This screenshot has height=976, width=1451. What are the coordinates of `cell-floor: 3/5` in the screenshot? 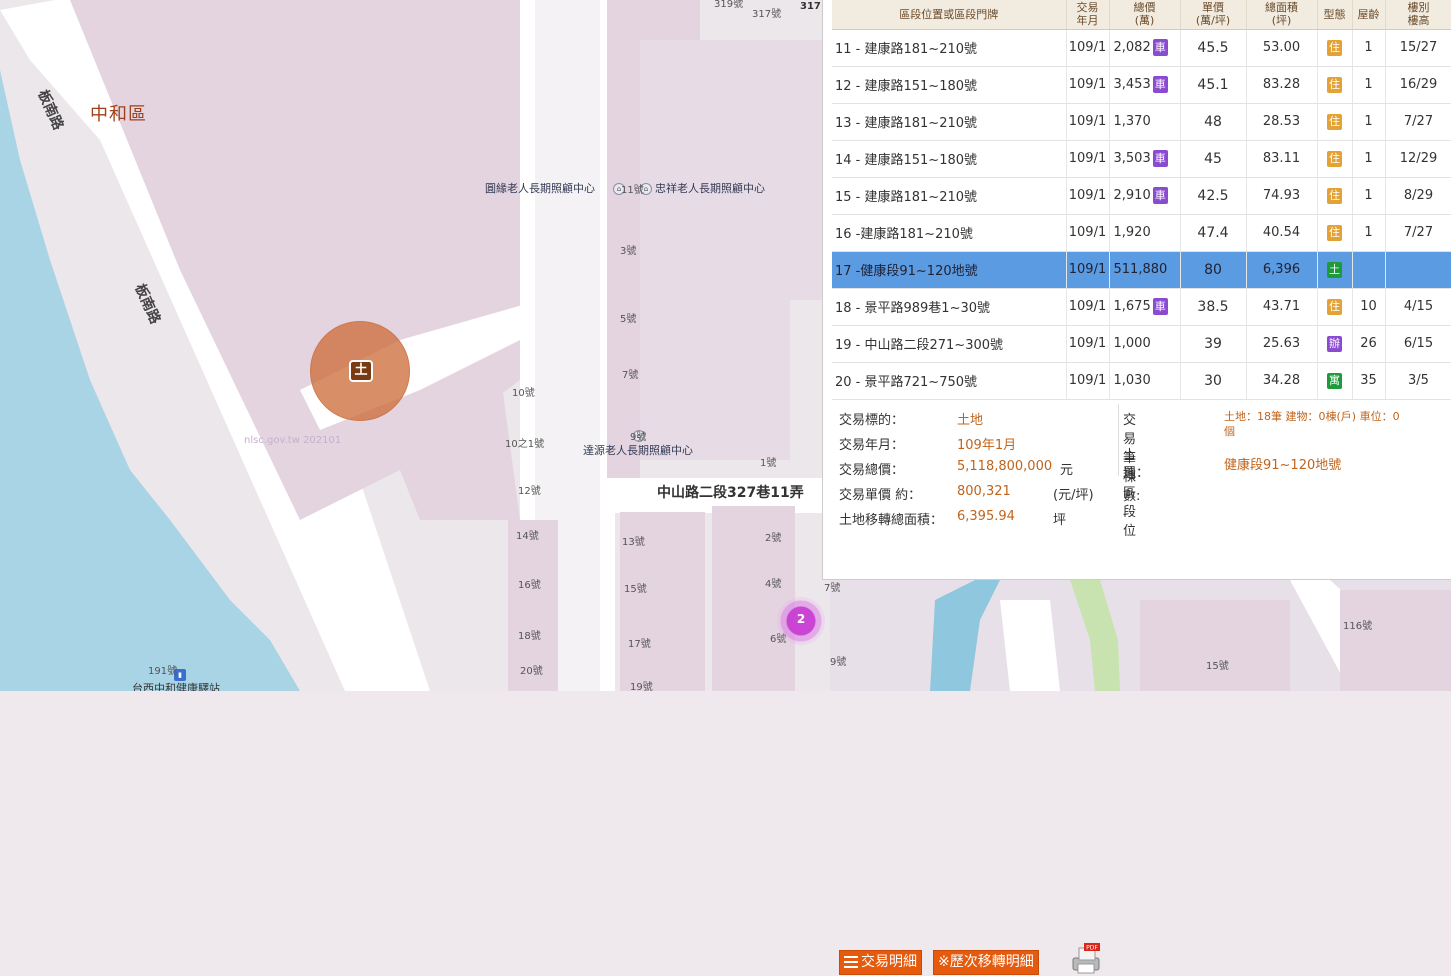 It's located at (1418, 381).